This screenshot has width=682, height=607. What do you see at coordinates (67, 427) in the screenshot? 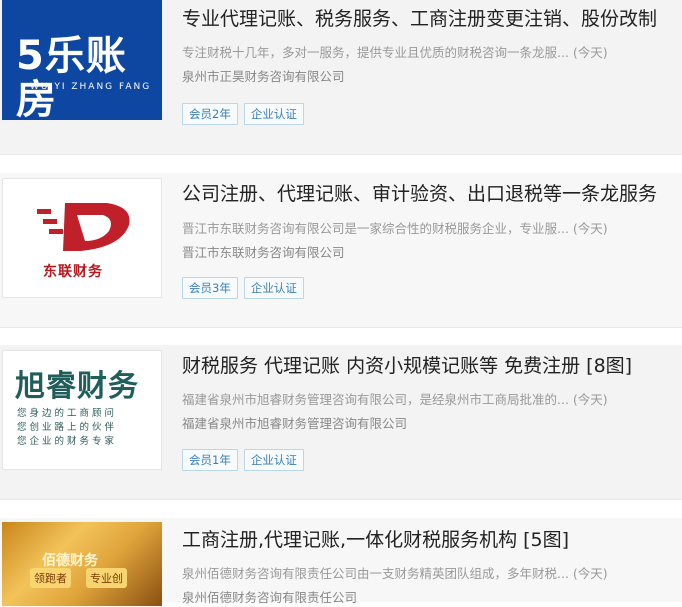
I see `logo-slogan-line: 您创业路上的伙伴` at bounding box center [67, 427].